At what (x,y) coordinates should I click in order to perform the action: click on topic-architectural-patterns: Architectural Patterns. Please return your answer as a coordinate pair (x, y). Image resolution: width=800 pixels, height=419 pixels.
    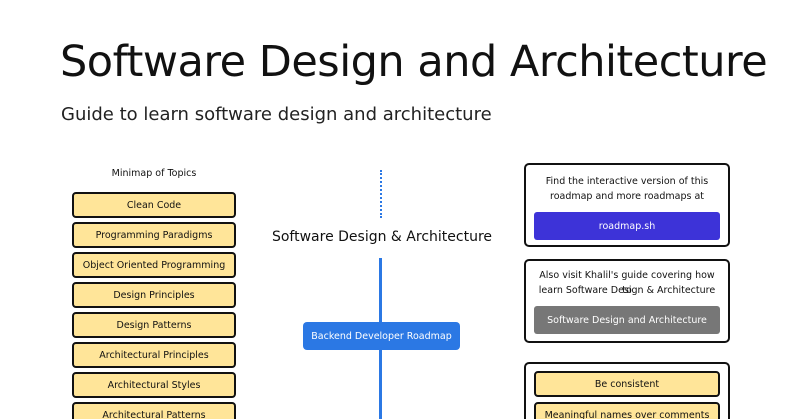
    Looking at the image, I should click on (154, 410).